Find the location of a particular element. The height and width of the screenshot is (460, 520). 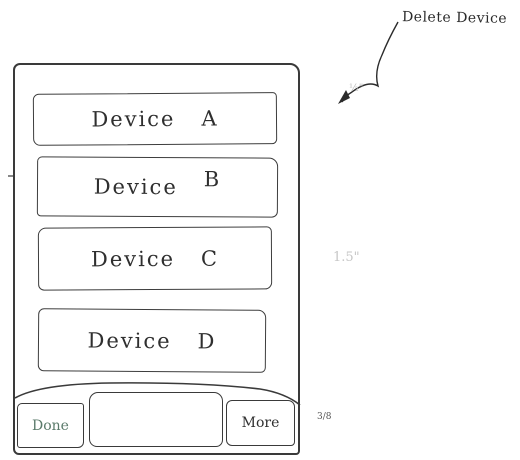

device-letter: C is located at coordinates (210, 258).